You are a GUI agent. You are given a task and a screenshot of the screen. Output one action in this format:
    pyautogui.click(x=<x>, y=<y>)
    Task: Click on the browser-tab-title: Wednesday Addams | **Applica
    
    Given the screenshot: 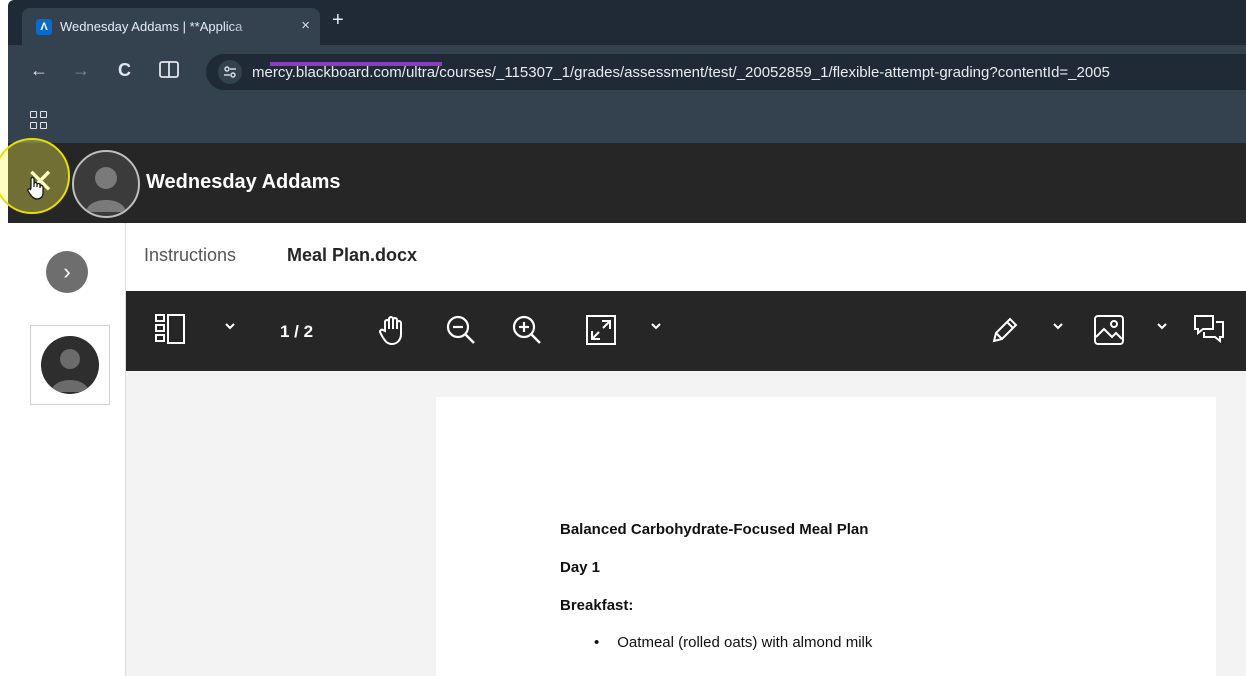 What is the action you would take?
    pyautogui.click(x=151, y=26)
    